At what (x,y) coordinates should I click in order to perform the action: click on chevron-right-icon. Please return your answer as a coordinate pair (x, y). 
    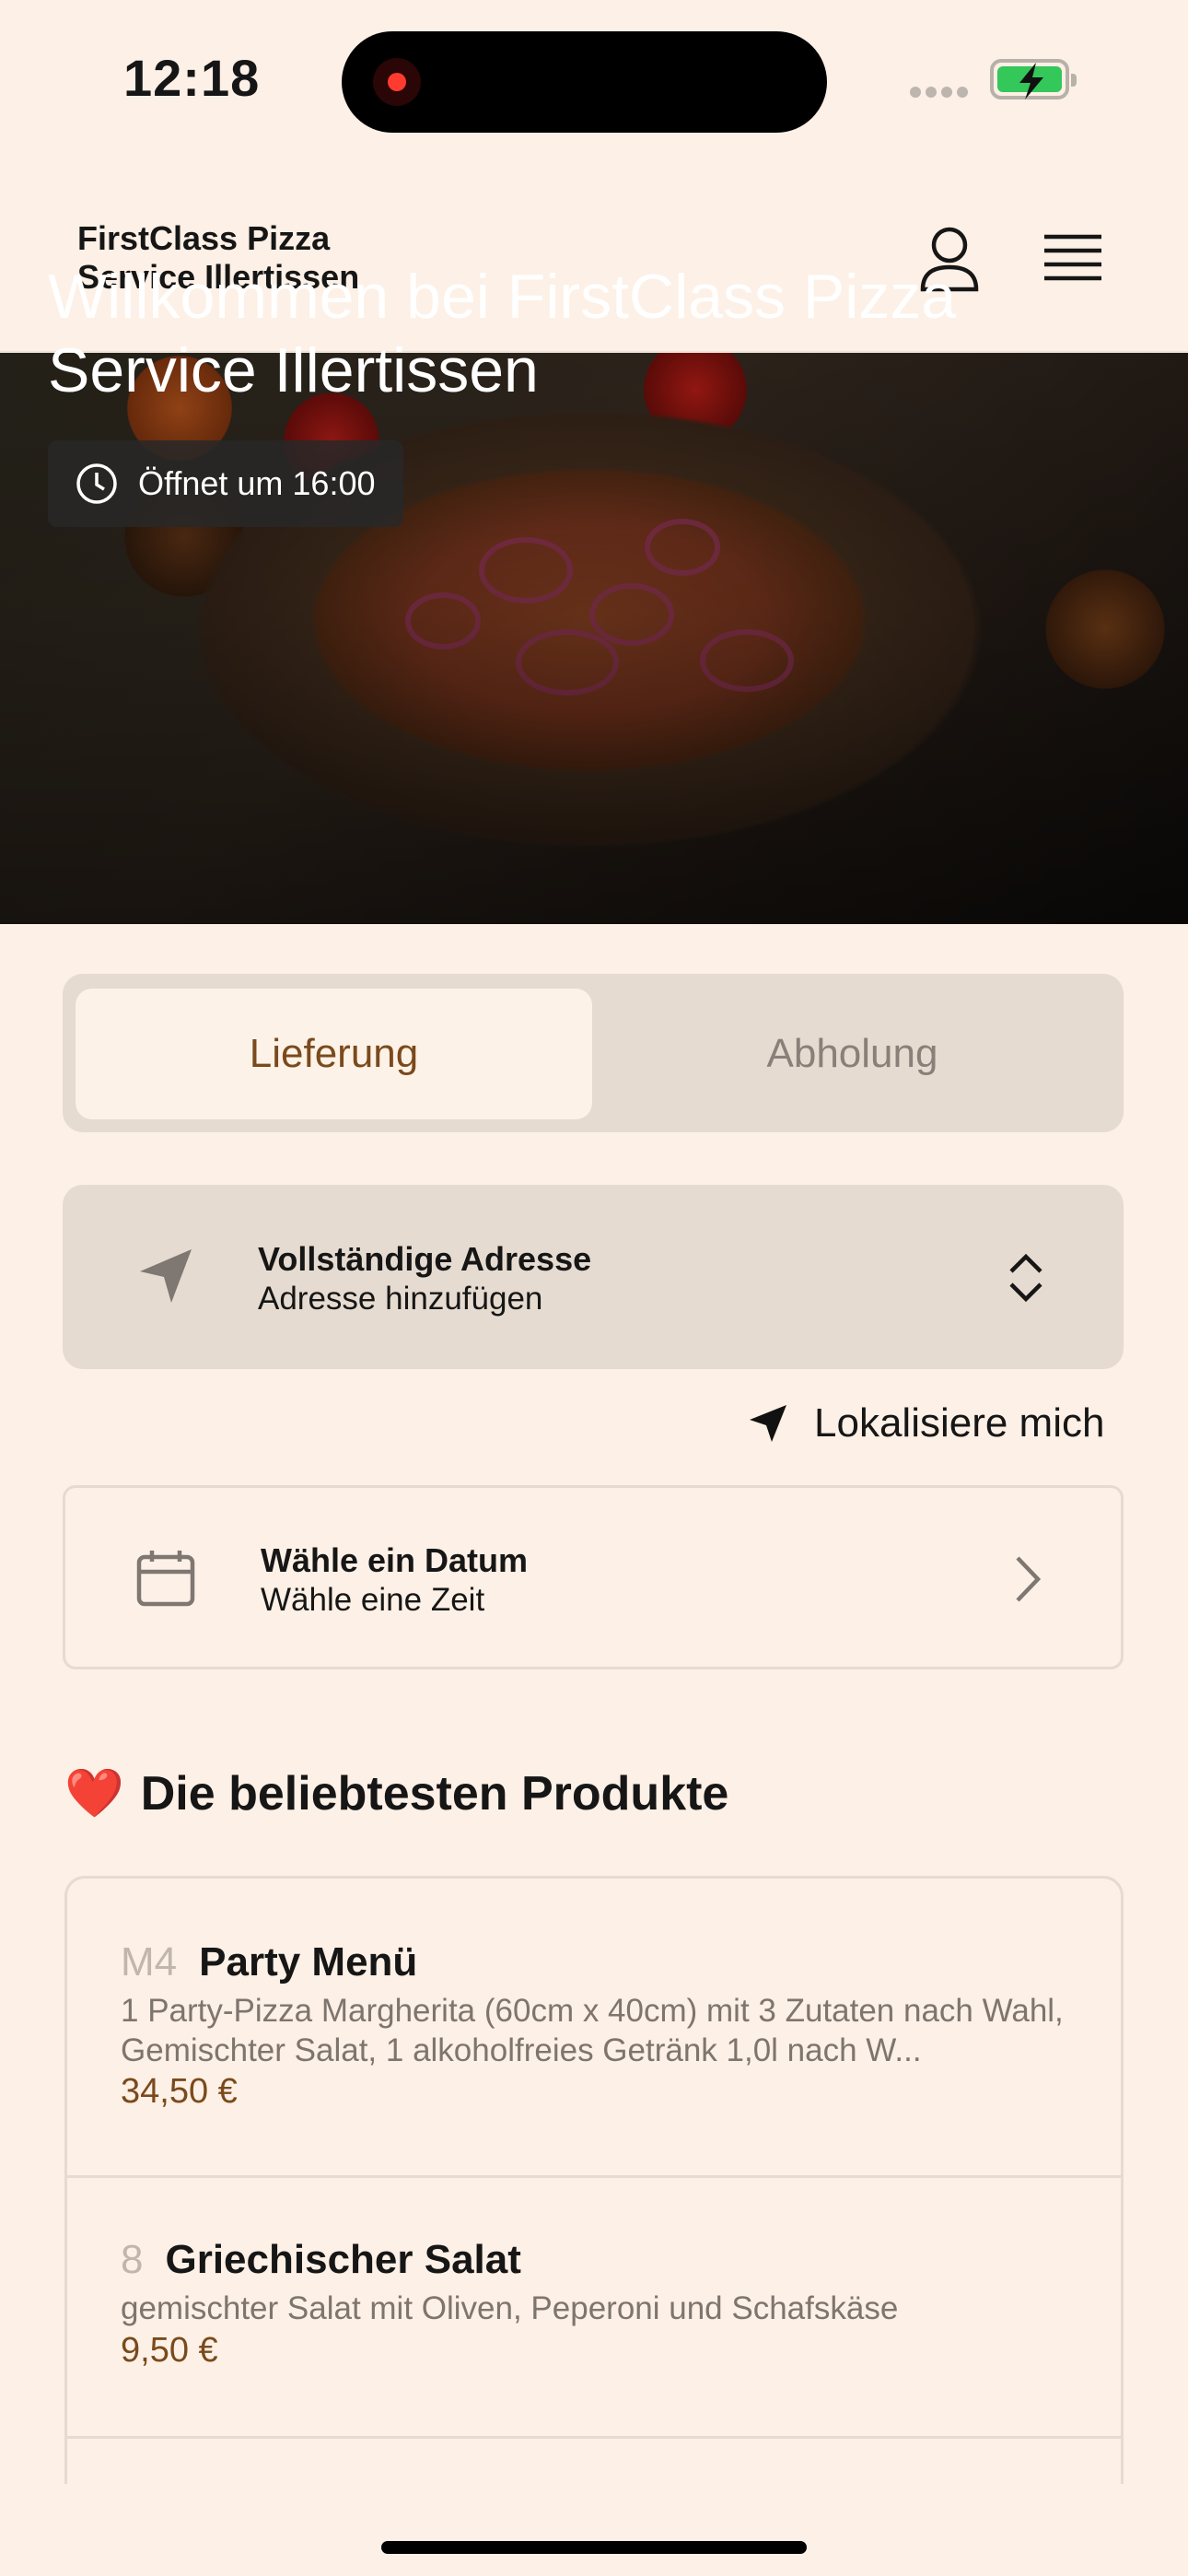
    Looking at the image, I should click on (1029, 1579).